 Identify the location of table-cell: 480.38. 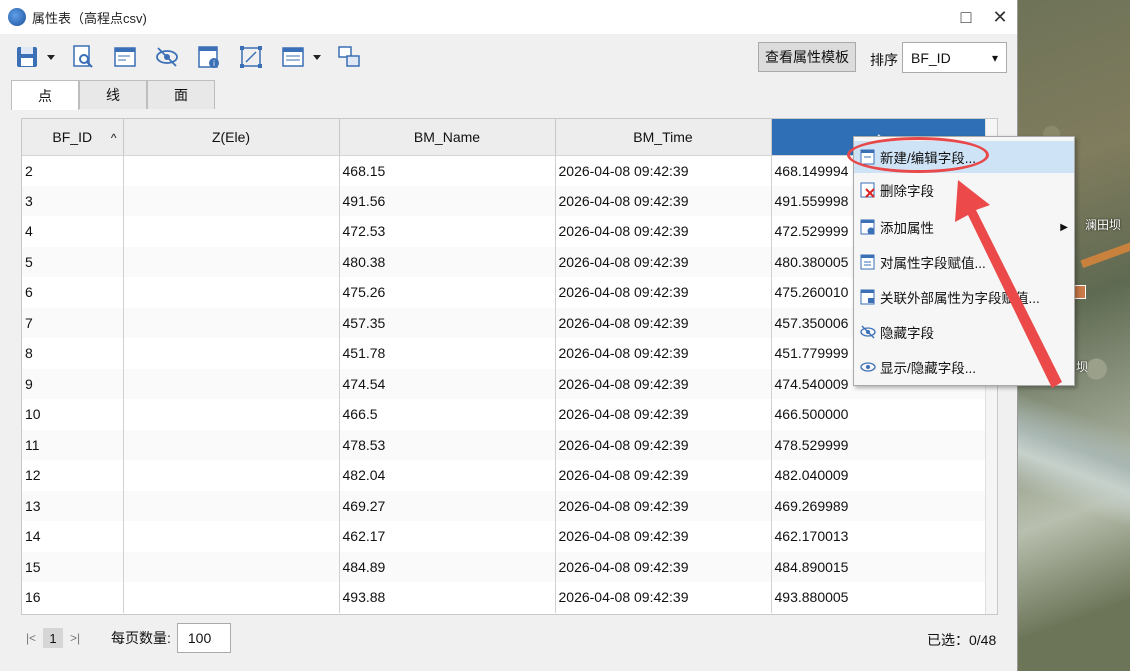
(447, 261).